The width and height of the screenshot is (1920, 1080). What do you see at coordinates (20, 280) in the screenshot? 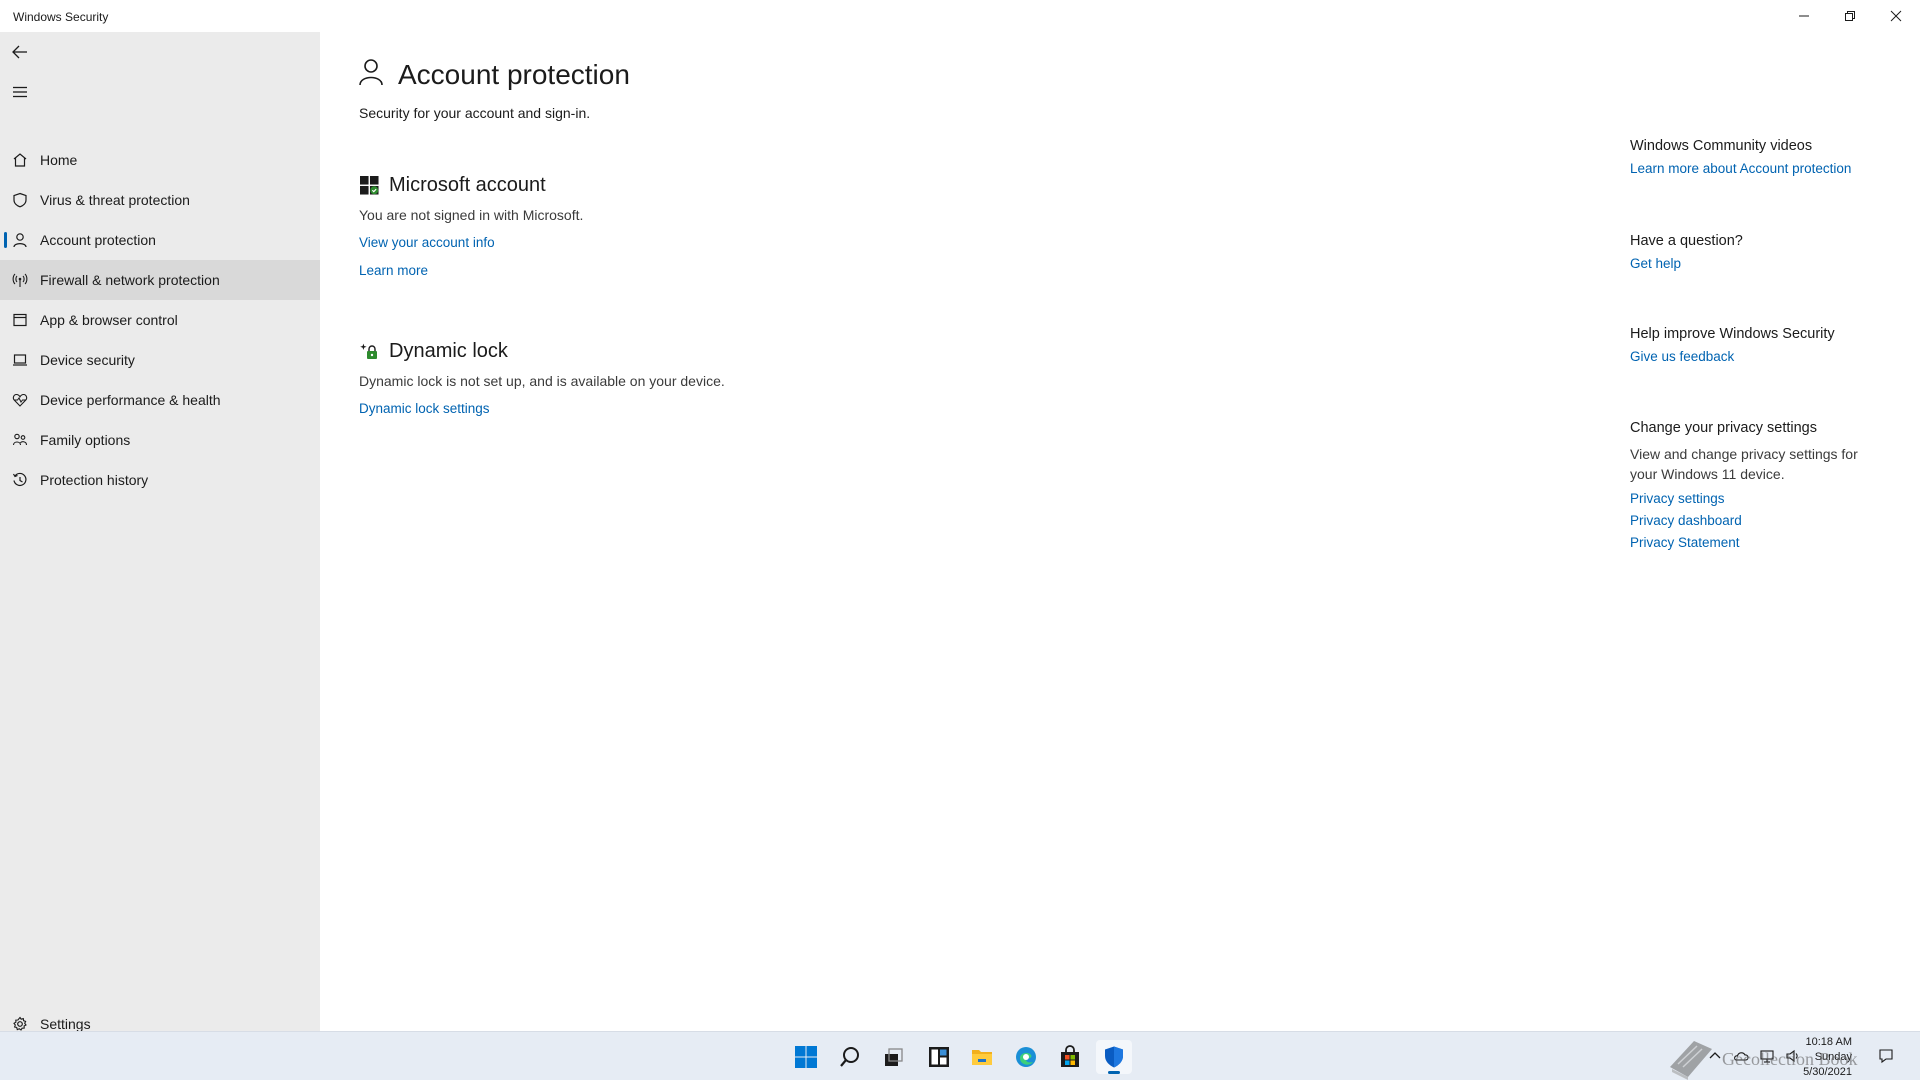
I see `antenna-icon` at bounding box center [20, 280].